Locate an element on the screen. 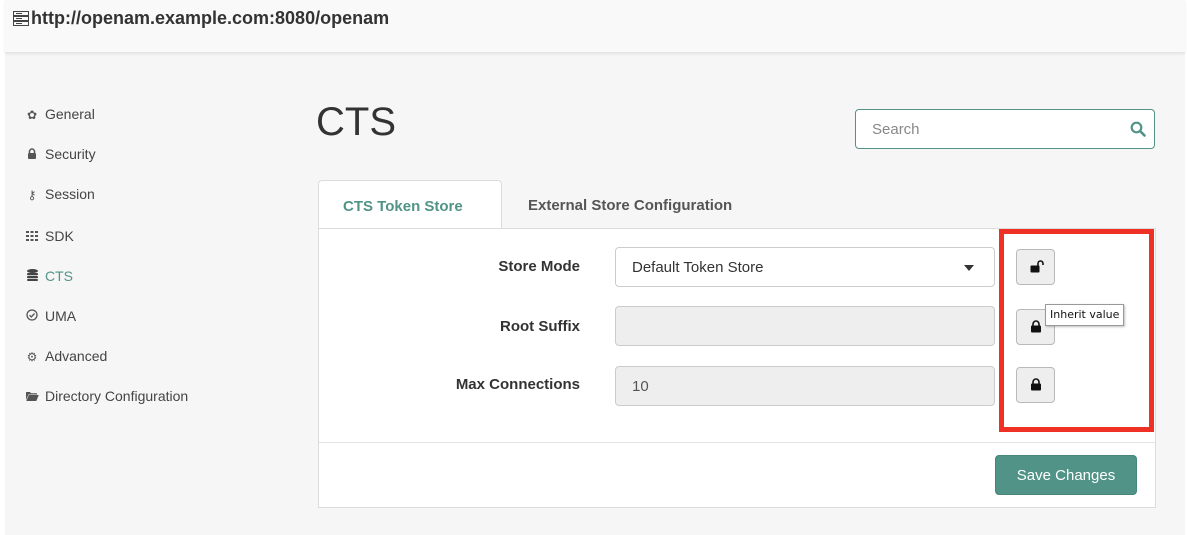 Image resolution: width=1187 pixels, height=535 pixels. check-circle-icon is located at coordinates (32, 316).